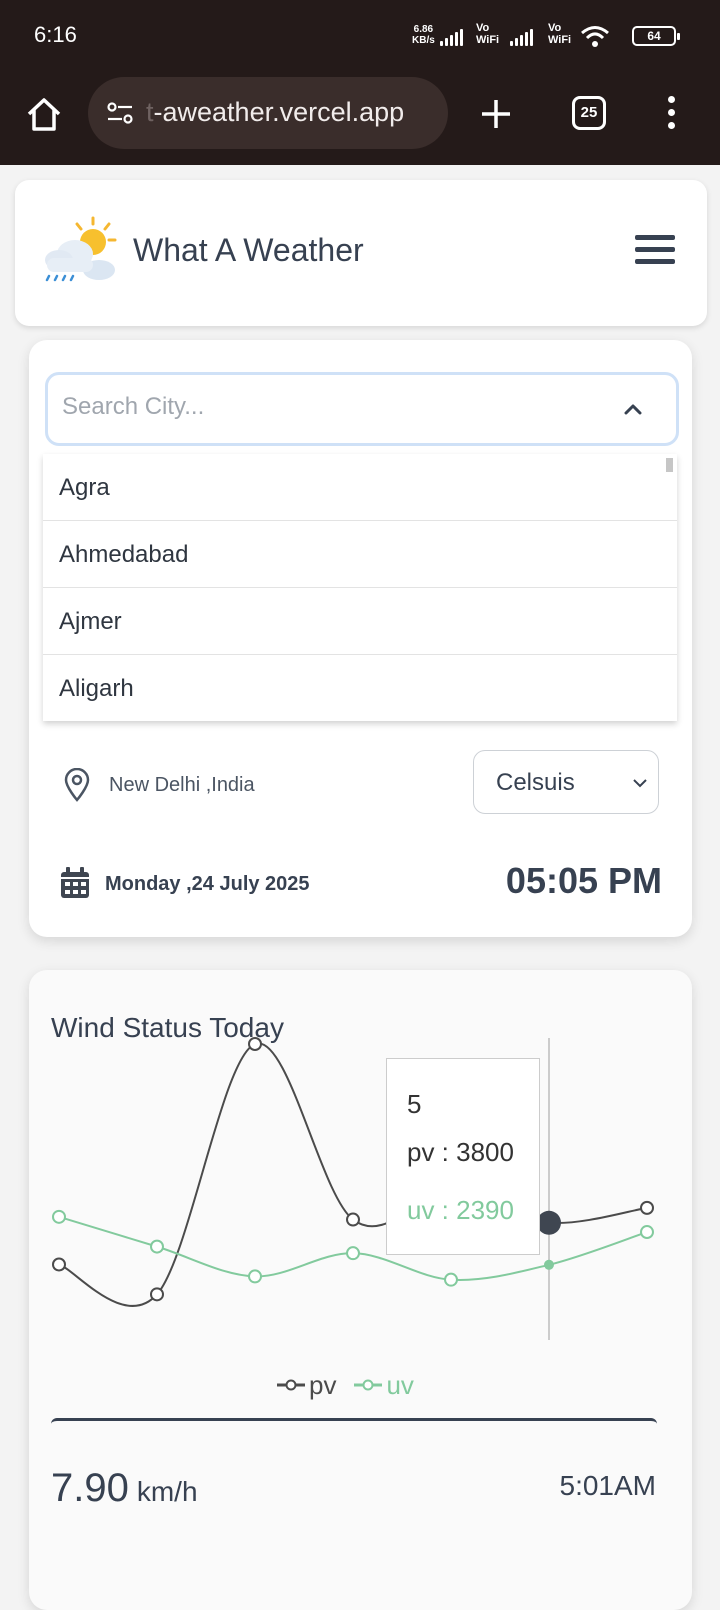 Image resolution: width=720 pixels, height=1610 pixels. I want to click on current-location: New Delhi ,India, so click(182, 785).